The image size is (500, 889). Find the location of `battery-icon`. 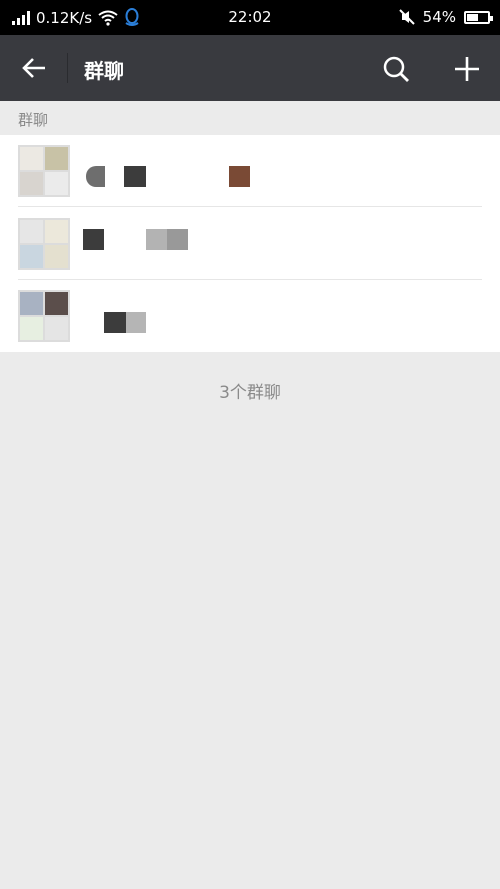

battery-icon is located at coordinates (478, 17).